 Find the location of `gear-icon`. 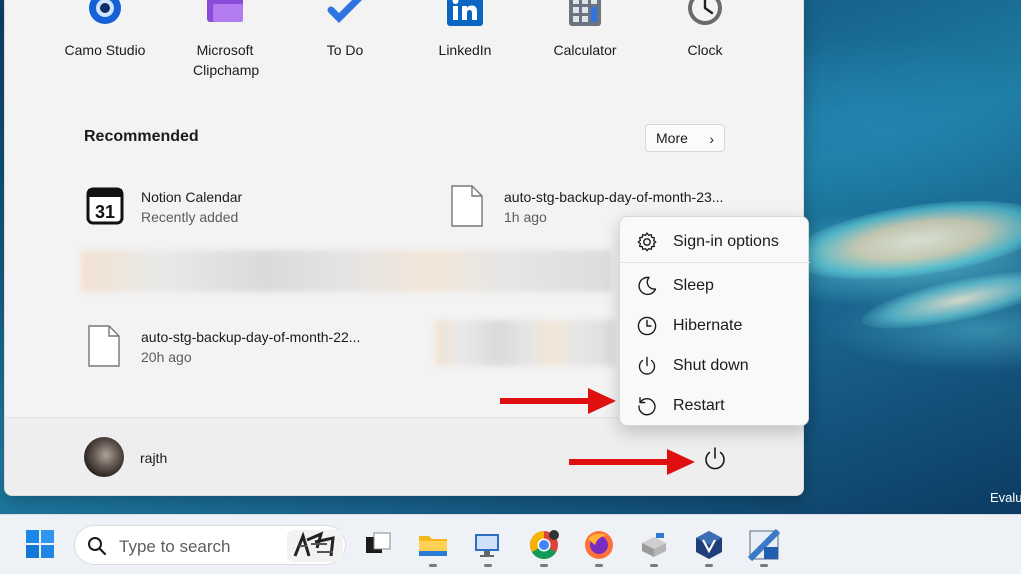

gear-icon is located at coordinates (647, 242).